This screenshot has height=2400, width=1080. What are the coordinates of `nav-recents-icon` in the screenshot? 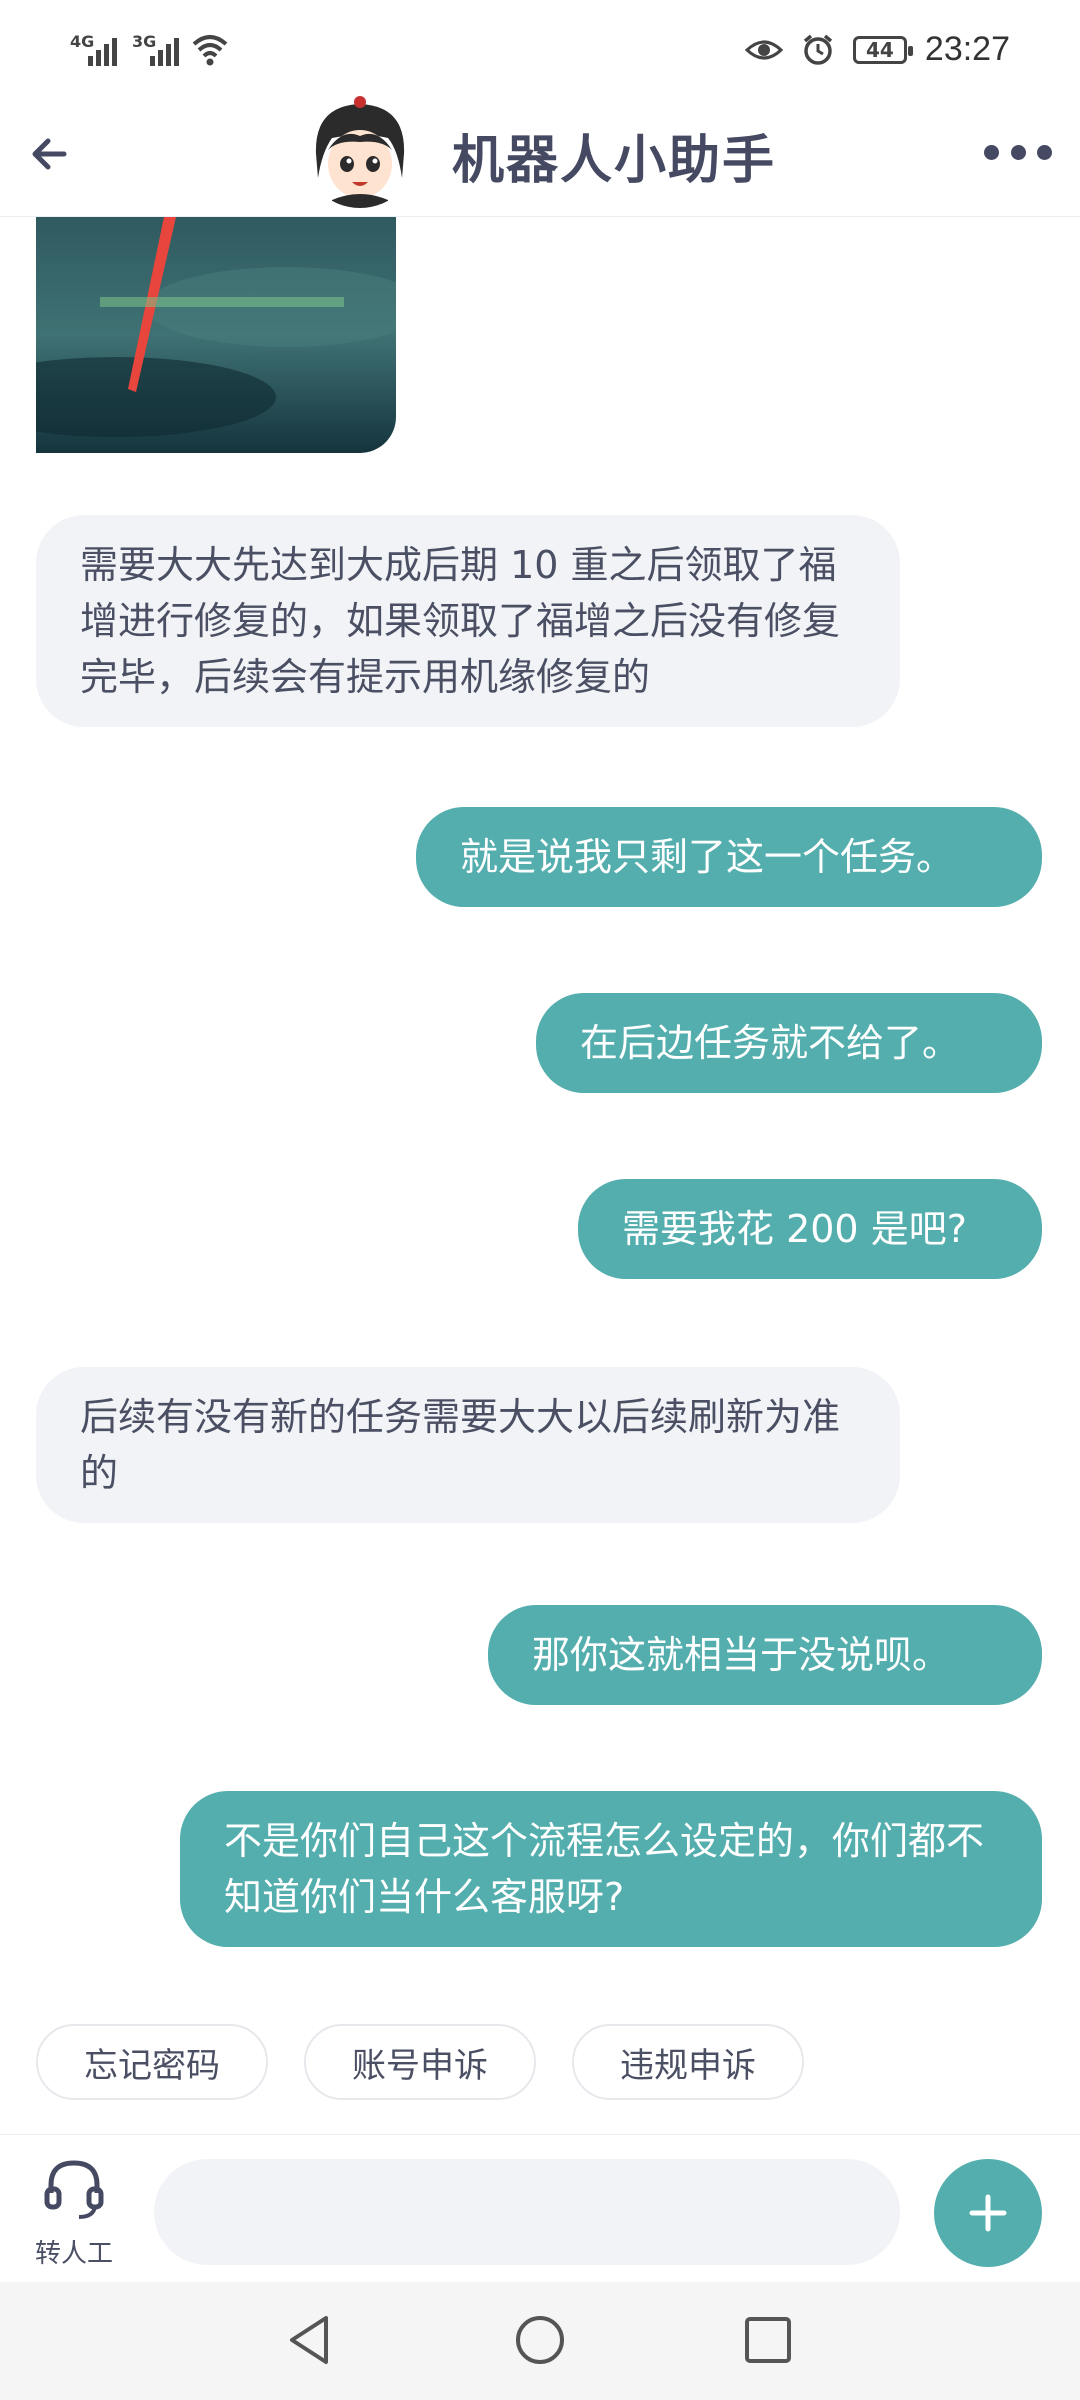 It's located at (768, 2340).